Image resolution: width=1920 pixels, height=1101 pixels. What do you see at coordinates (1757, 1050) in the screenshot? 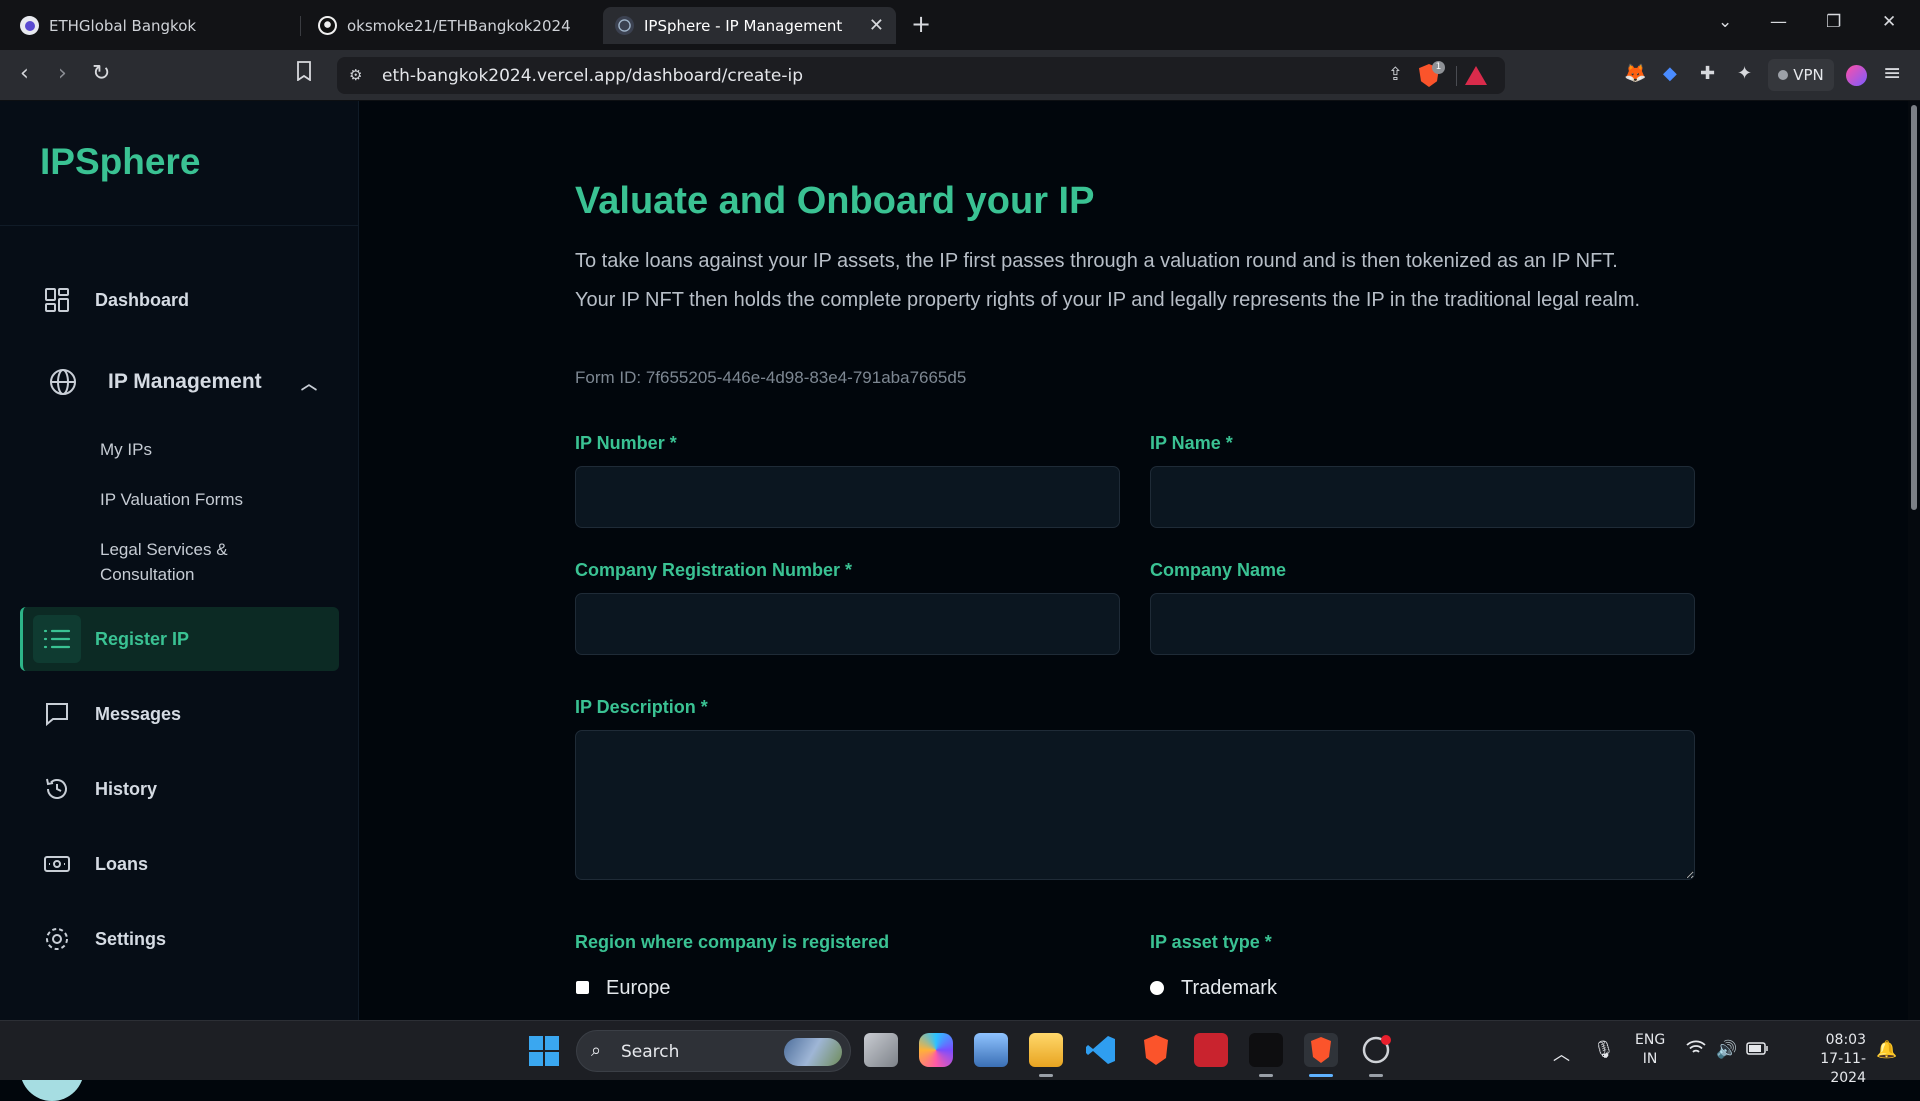
I see `battery-icon` at bounding box center [1757, 1050].